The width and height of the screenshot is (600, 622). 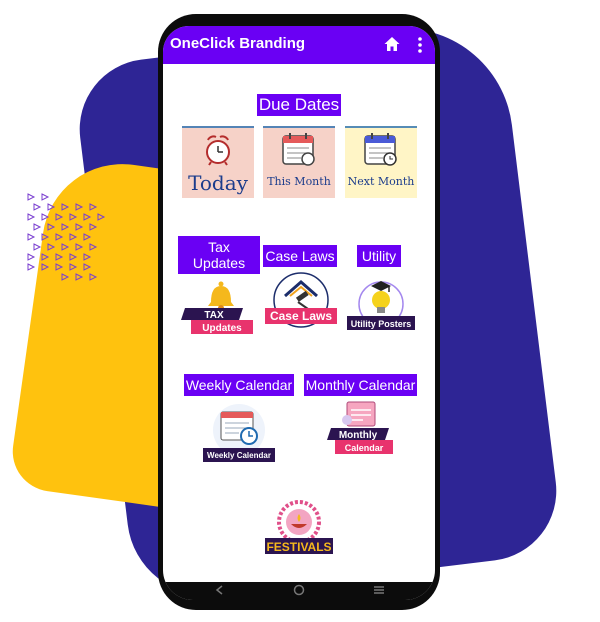 I want to click on app-bar: OneClick Branding, so click(x=299, y=45).